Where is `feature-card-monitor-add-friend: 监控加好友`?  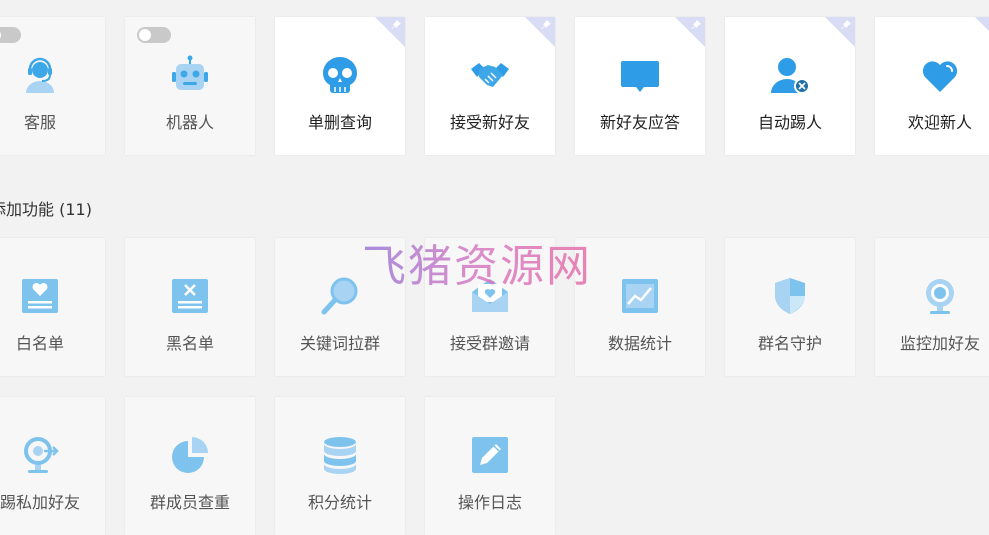 feature-card-monitor-add-friend: 监控加好友 is located at coordinates (932, 307).